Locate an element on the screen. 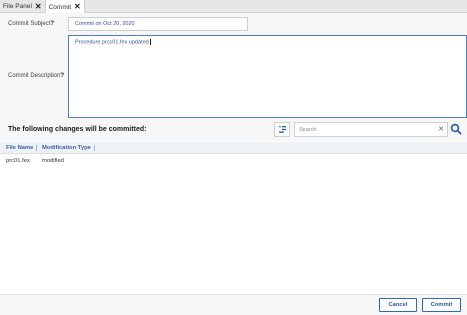  commit-description-label-text: Commit Description is located at coordinates (34, 76).